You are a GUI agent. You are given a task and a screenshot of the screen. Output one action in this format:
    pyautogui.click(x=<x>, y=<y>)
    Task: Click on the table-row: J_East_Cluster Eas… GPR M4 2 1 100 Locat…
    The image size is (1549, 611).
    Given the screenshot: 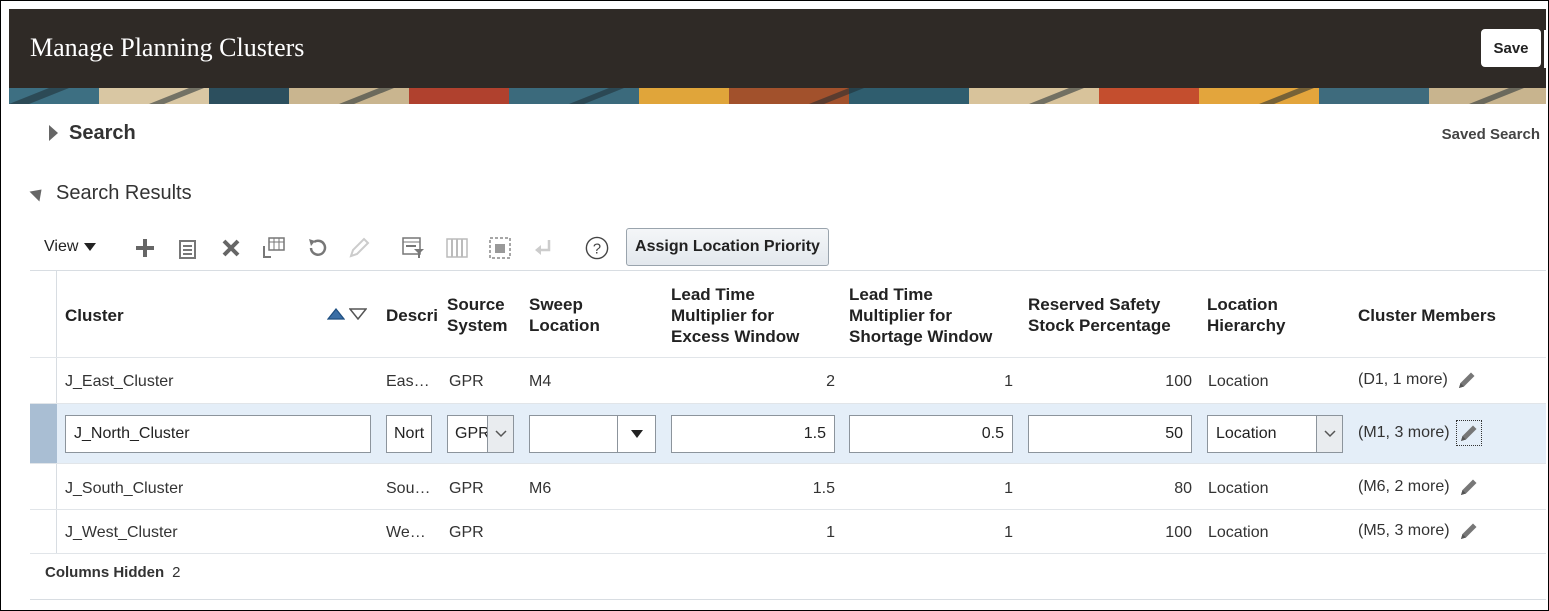 What is the action you would take?
    pyautogui.click(x=788, y=380)
    